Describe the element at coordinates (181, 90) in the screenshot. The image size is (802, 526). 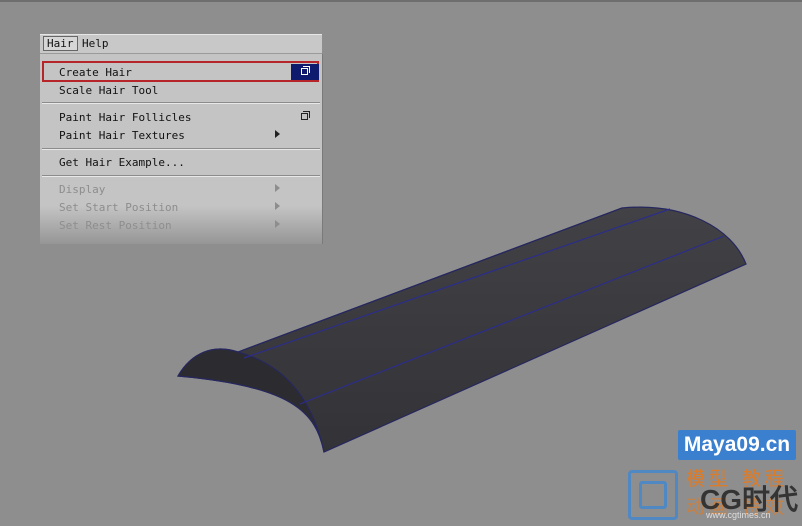
I see `menu-item-scale-hair-tool: Scale Hair Tool` at that location.